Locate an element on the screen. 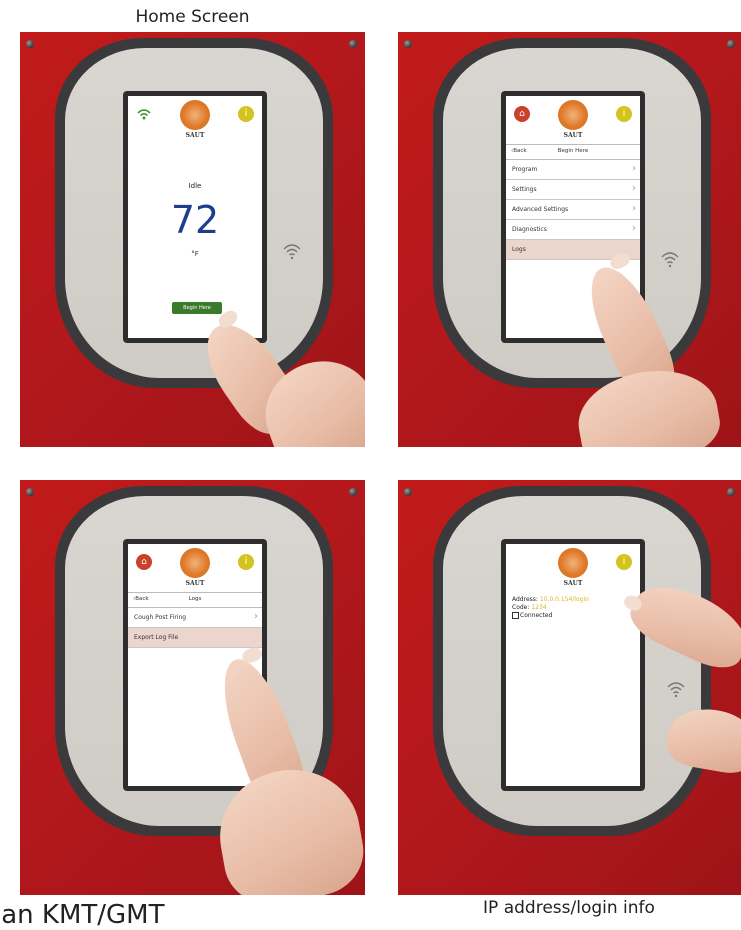 The image size is (741, 930). connected-checkbox is located at coordinates (515, 615).